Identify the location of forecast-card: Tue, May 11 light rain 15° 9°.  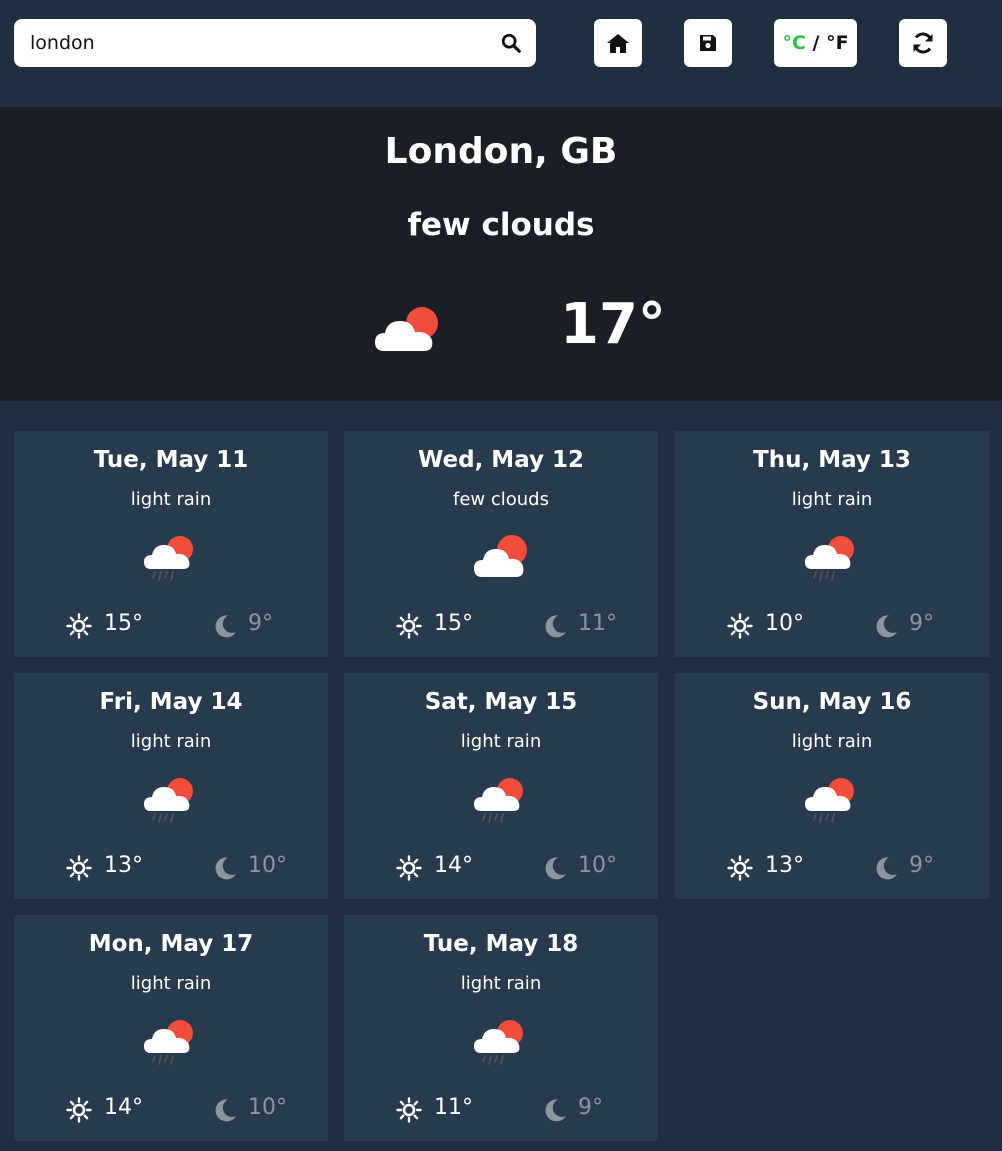
(171, 544).